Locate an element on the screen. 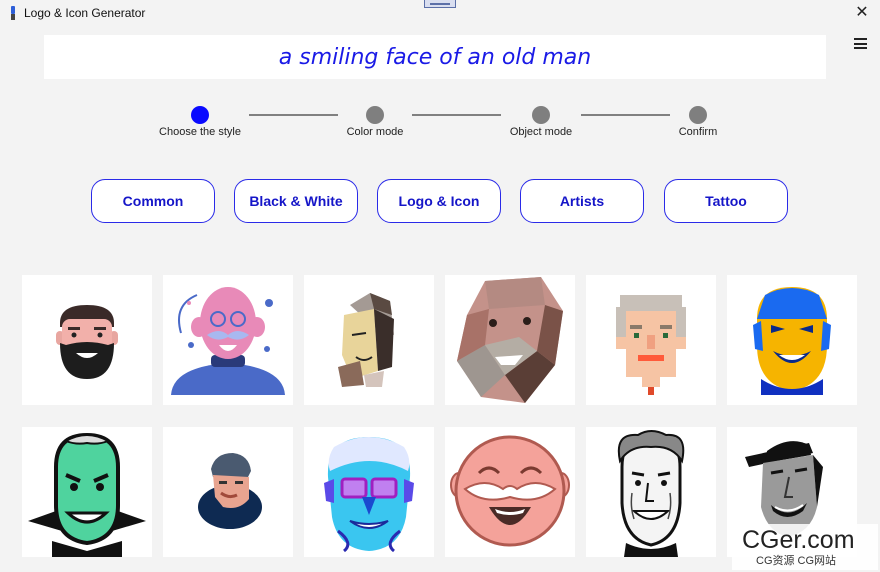 This screenshot has height=572, width=880. pixel-old-man-icon is located at coordinates (651, 345).